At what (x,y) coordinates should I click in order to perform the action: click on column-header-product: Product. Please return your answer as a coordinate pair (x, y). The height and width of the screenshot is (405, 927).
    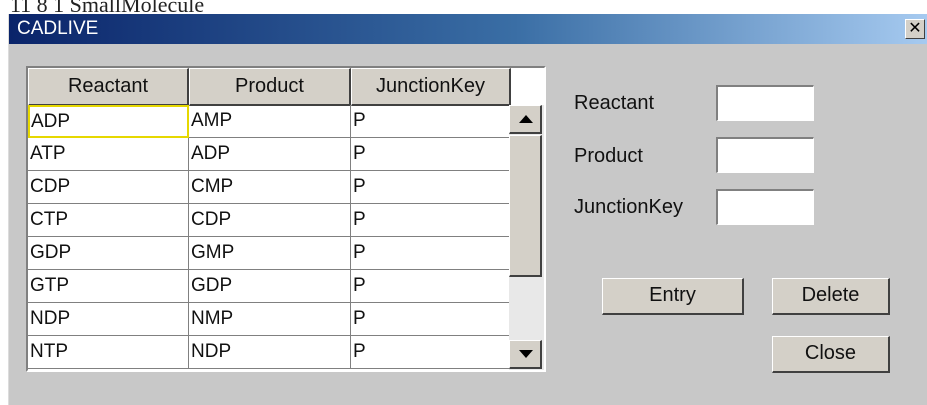
    Looking at the image, I should click on (270, 87).